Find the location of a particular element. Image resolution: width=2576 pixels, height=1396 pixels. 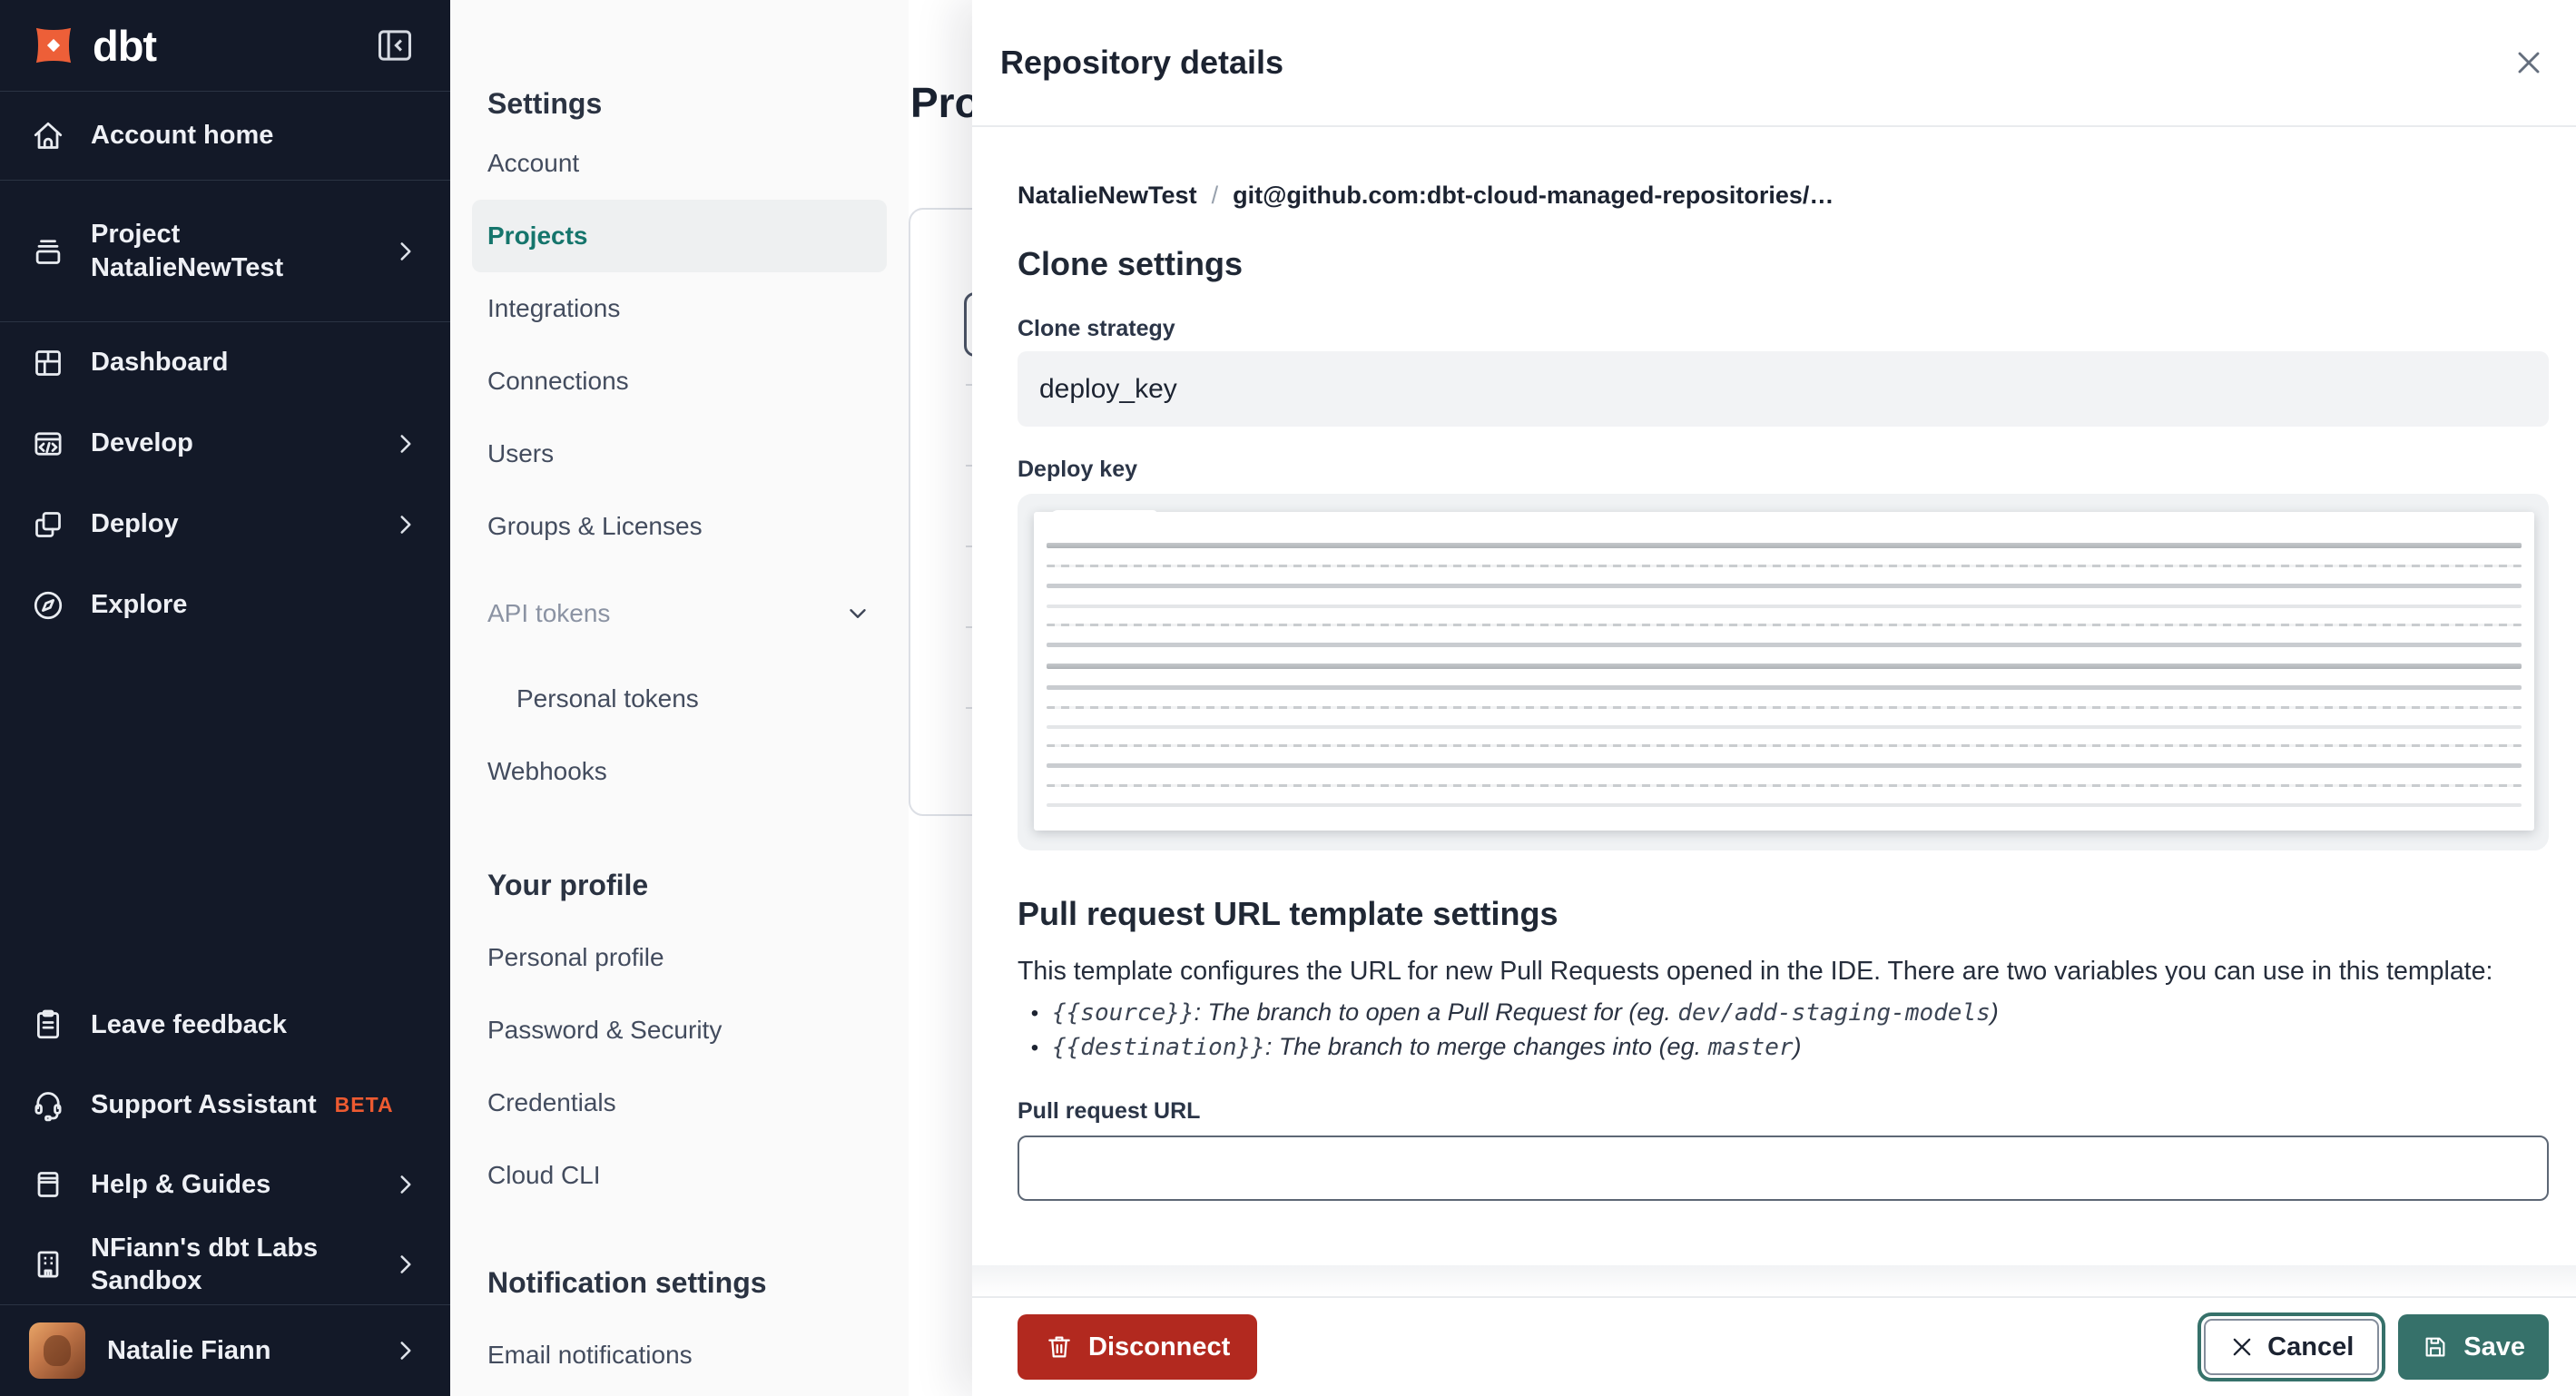

sidebar-item-label: Explore is located at coordinates (139, 605).